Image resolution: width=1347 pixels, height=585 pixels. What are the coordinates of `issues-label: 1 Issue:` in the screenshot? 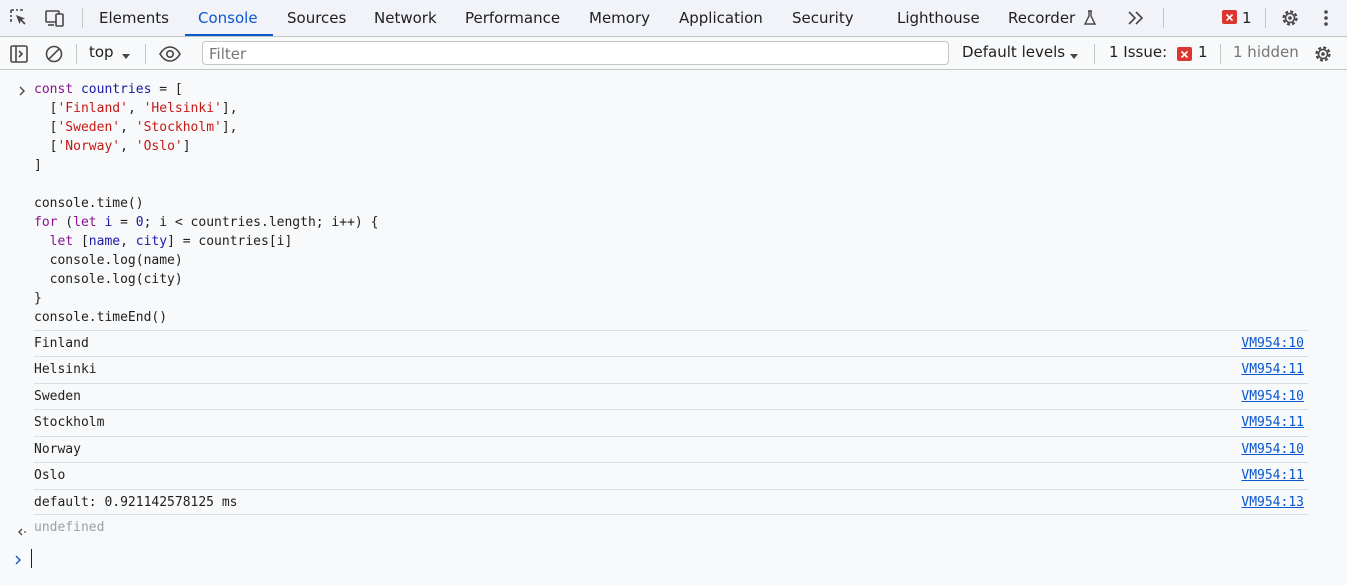 It's located at (1138, 52).